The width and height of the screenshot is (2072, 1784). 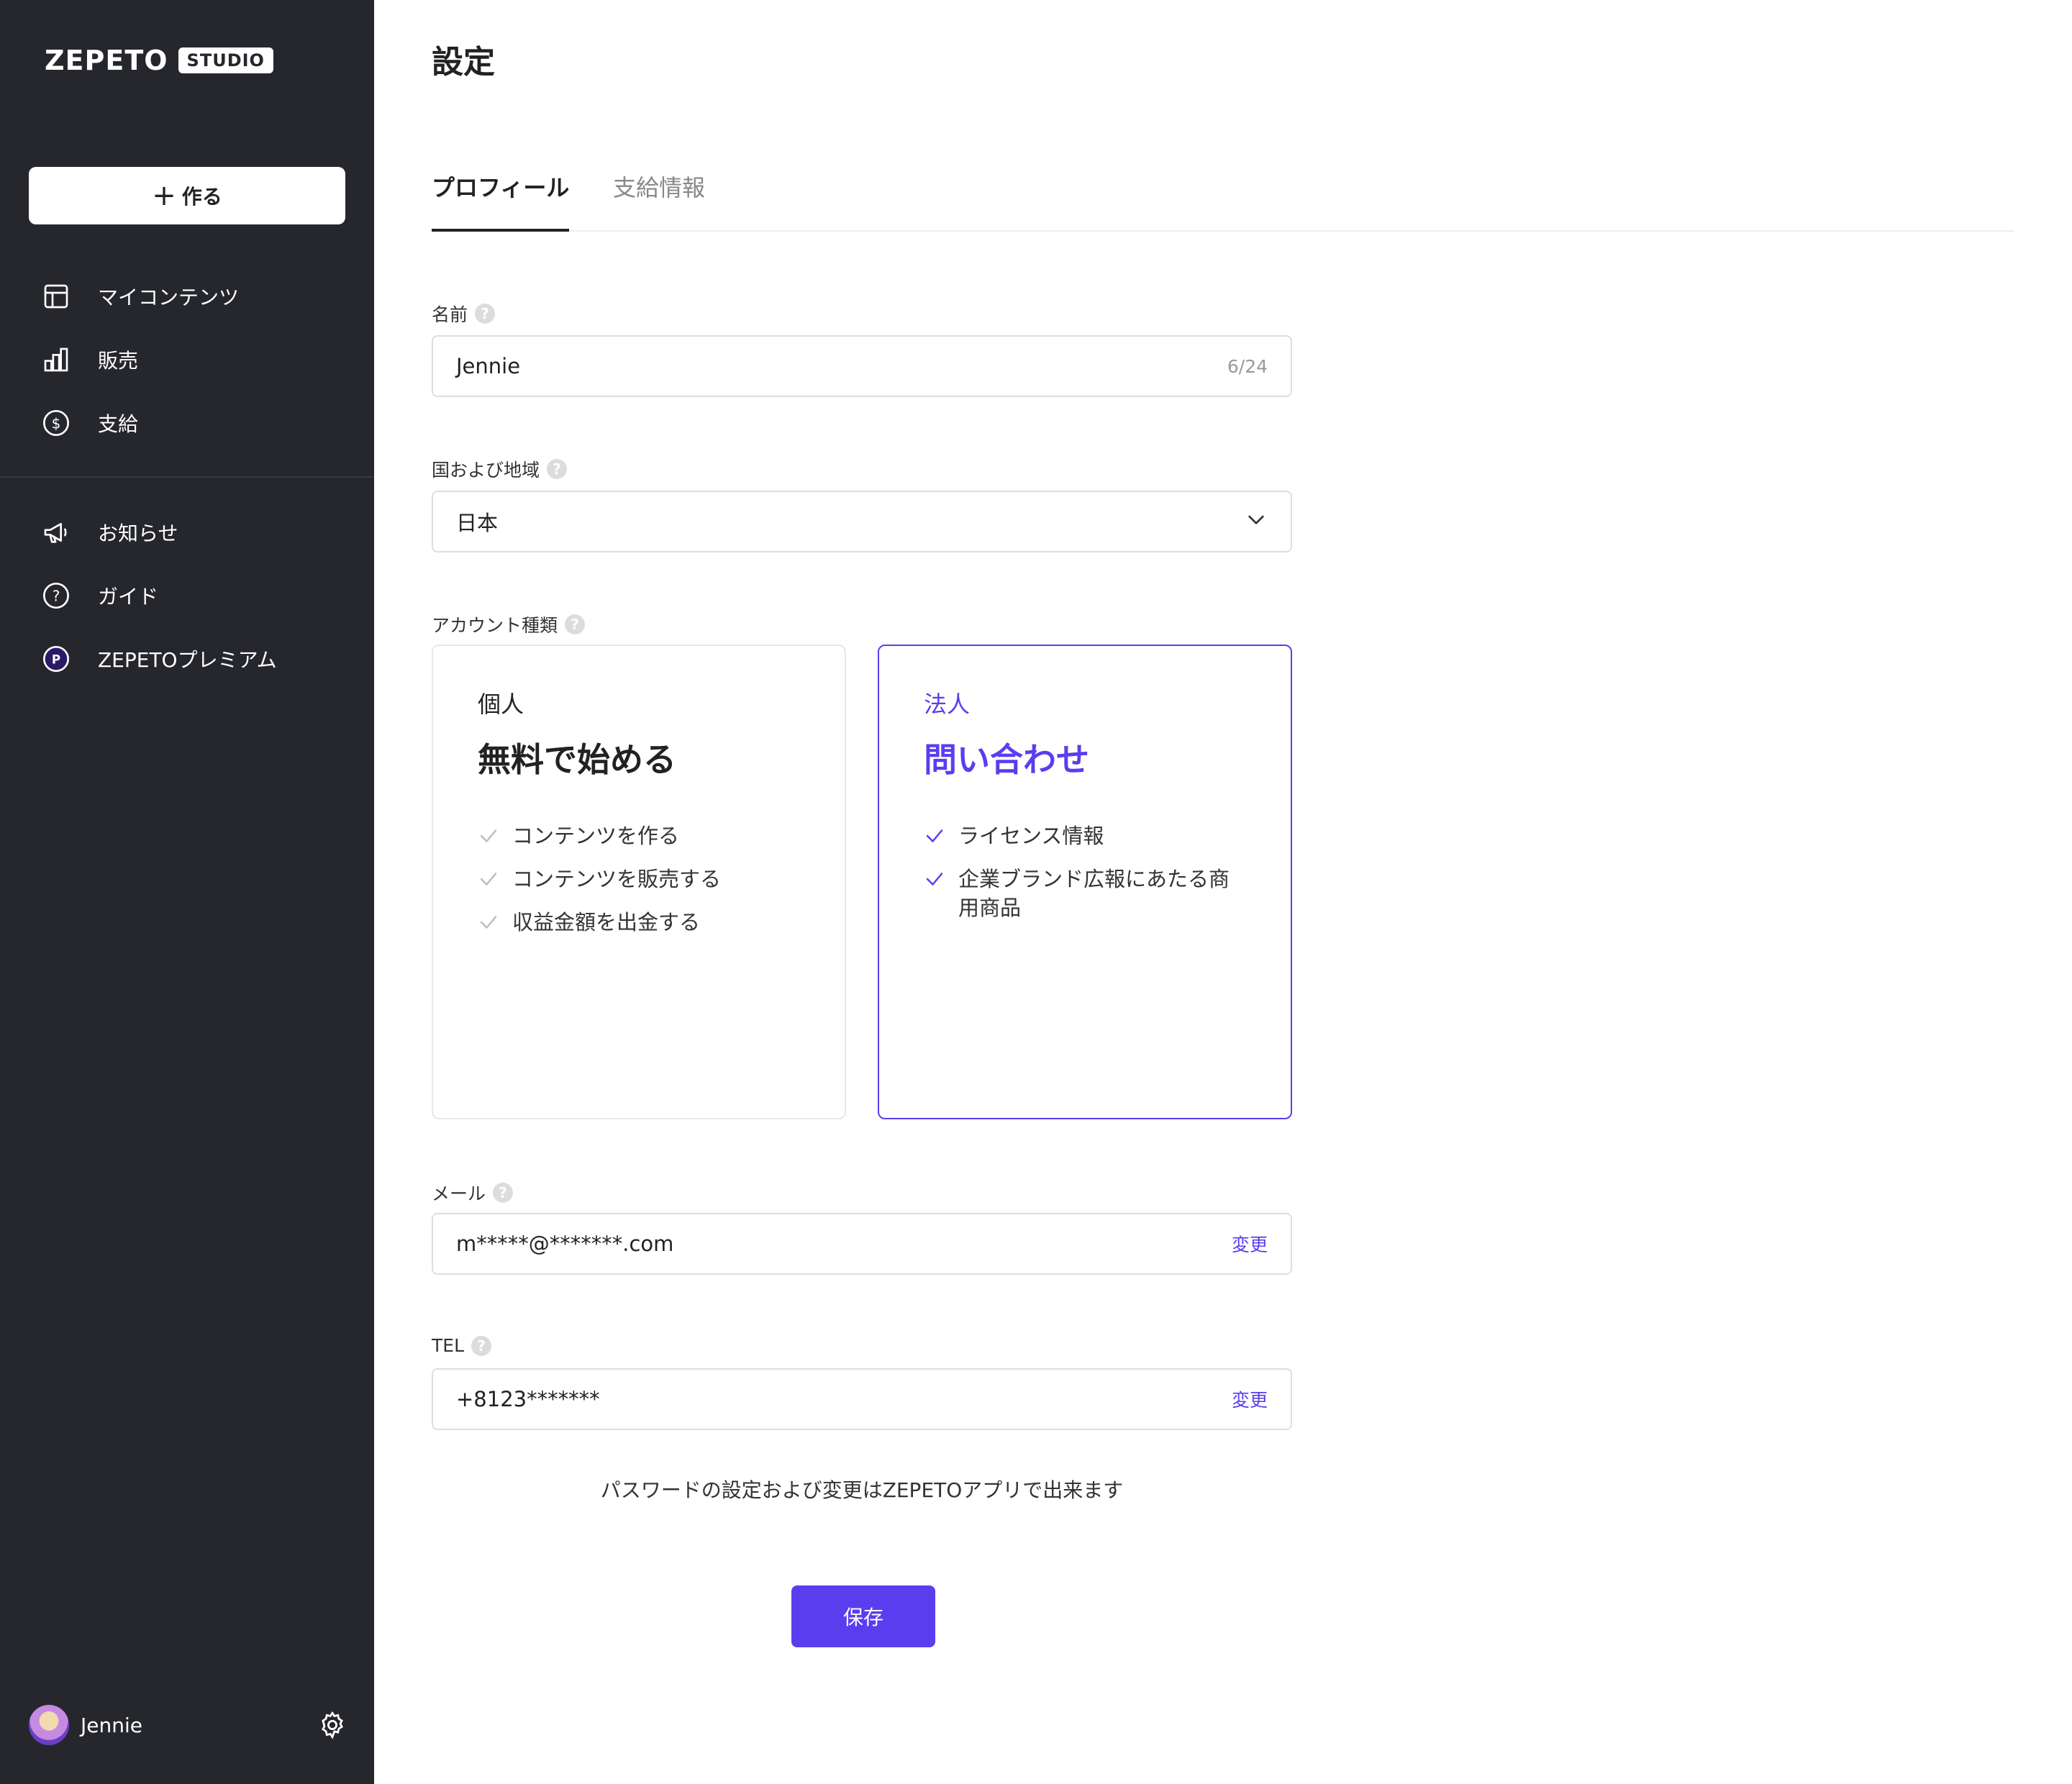 I want to click on feature-text: 企業ブランド広報にあたる商用商品, so click(x=1094, y=893).